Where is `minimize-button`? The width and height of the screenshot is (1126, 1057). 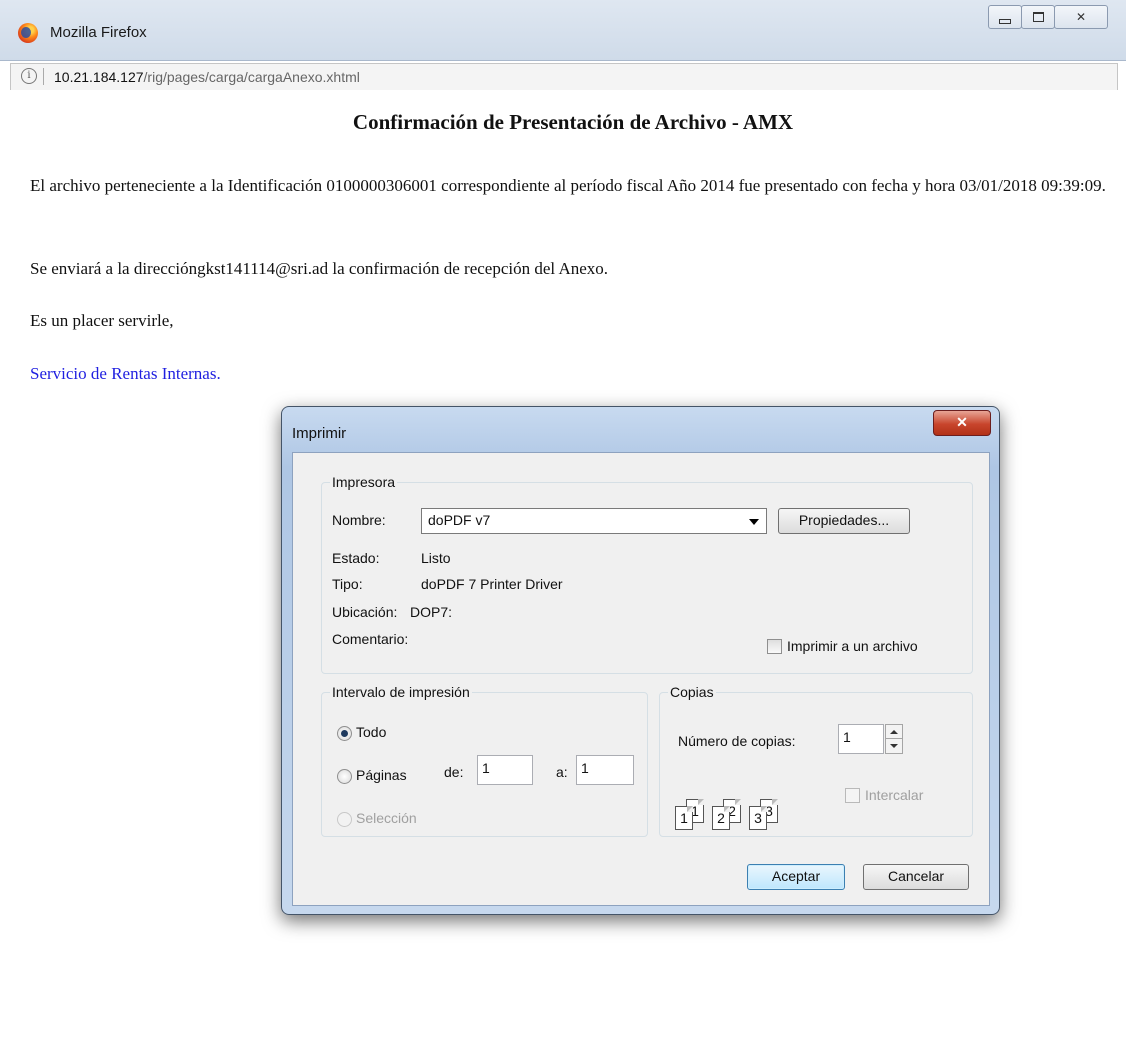 minimize-button is located at coordinates (1005, 17).